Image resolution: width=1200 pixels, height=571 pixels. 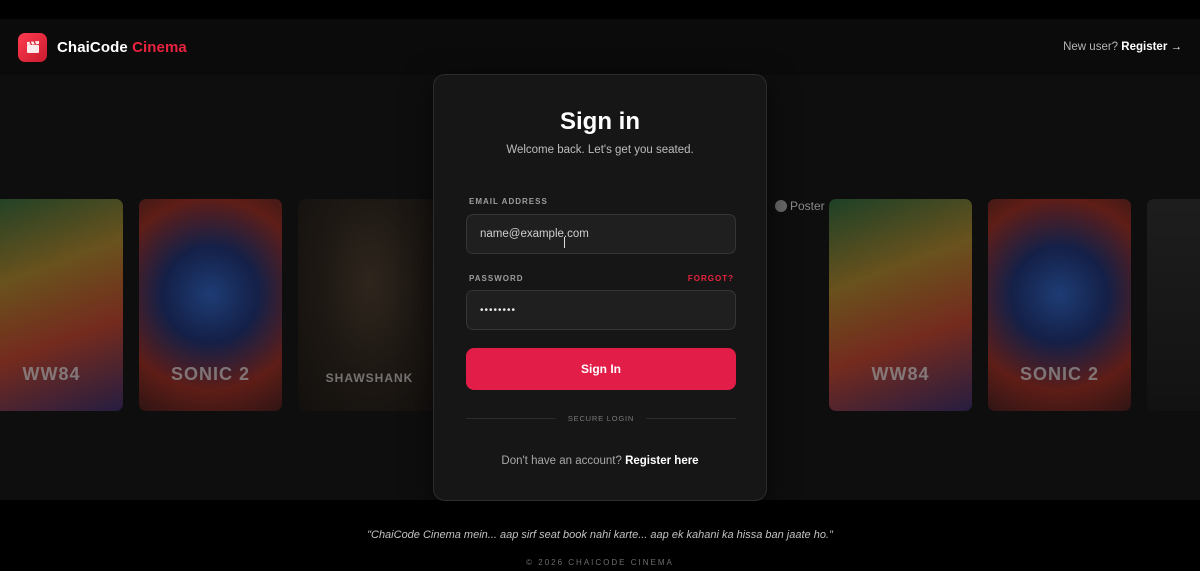 I want to click on email-label: EMAIL ADDRESS, so click(x=508, y=201).